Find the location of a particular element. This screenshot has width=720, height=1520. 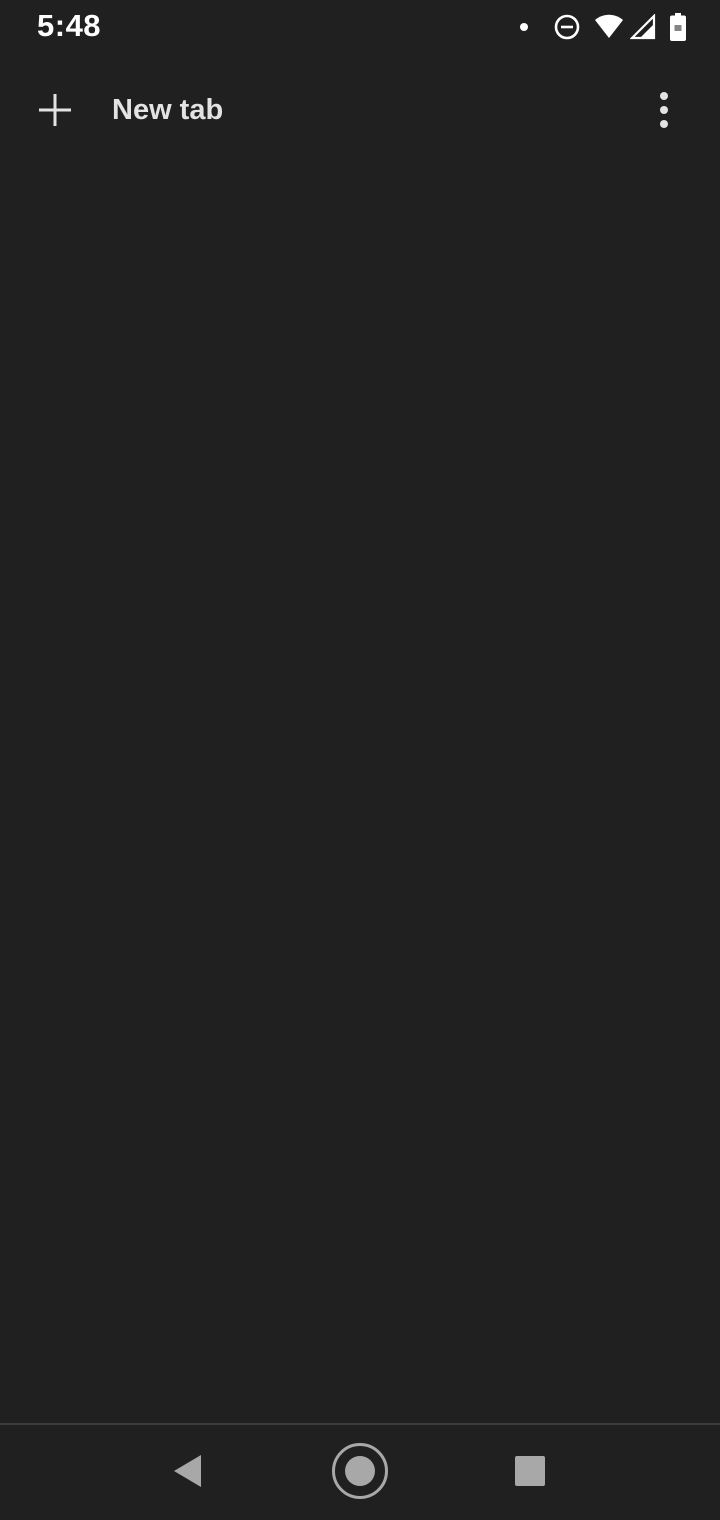

system-nav-bar is located at coordinates (360, 1471).